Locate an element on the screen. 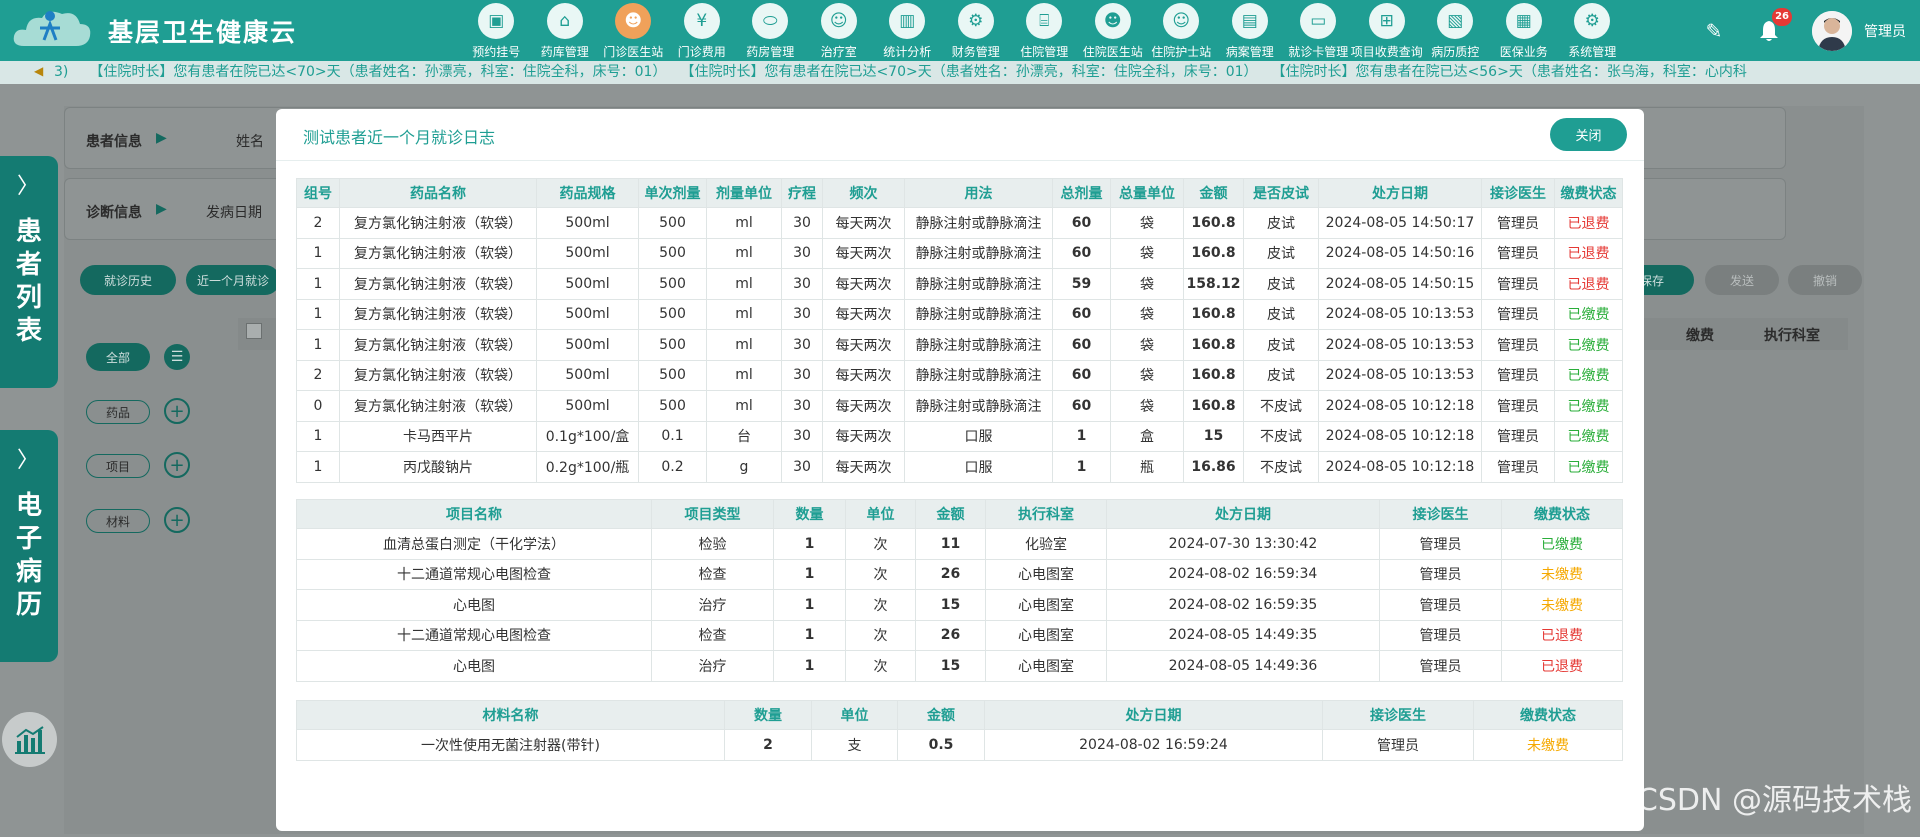 This screenshot has height=837, width=1920. nav-item: ⚙ 财务管理 is located at coordinates (976, 30).